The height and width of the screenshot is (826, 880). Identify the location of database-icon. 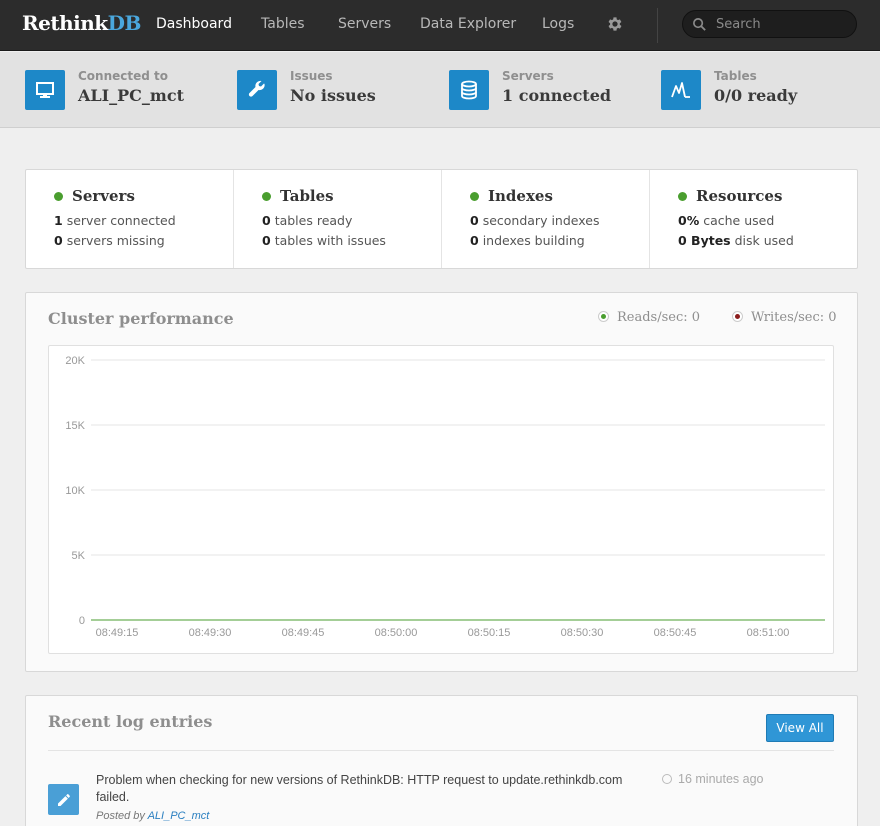
(469, 90).